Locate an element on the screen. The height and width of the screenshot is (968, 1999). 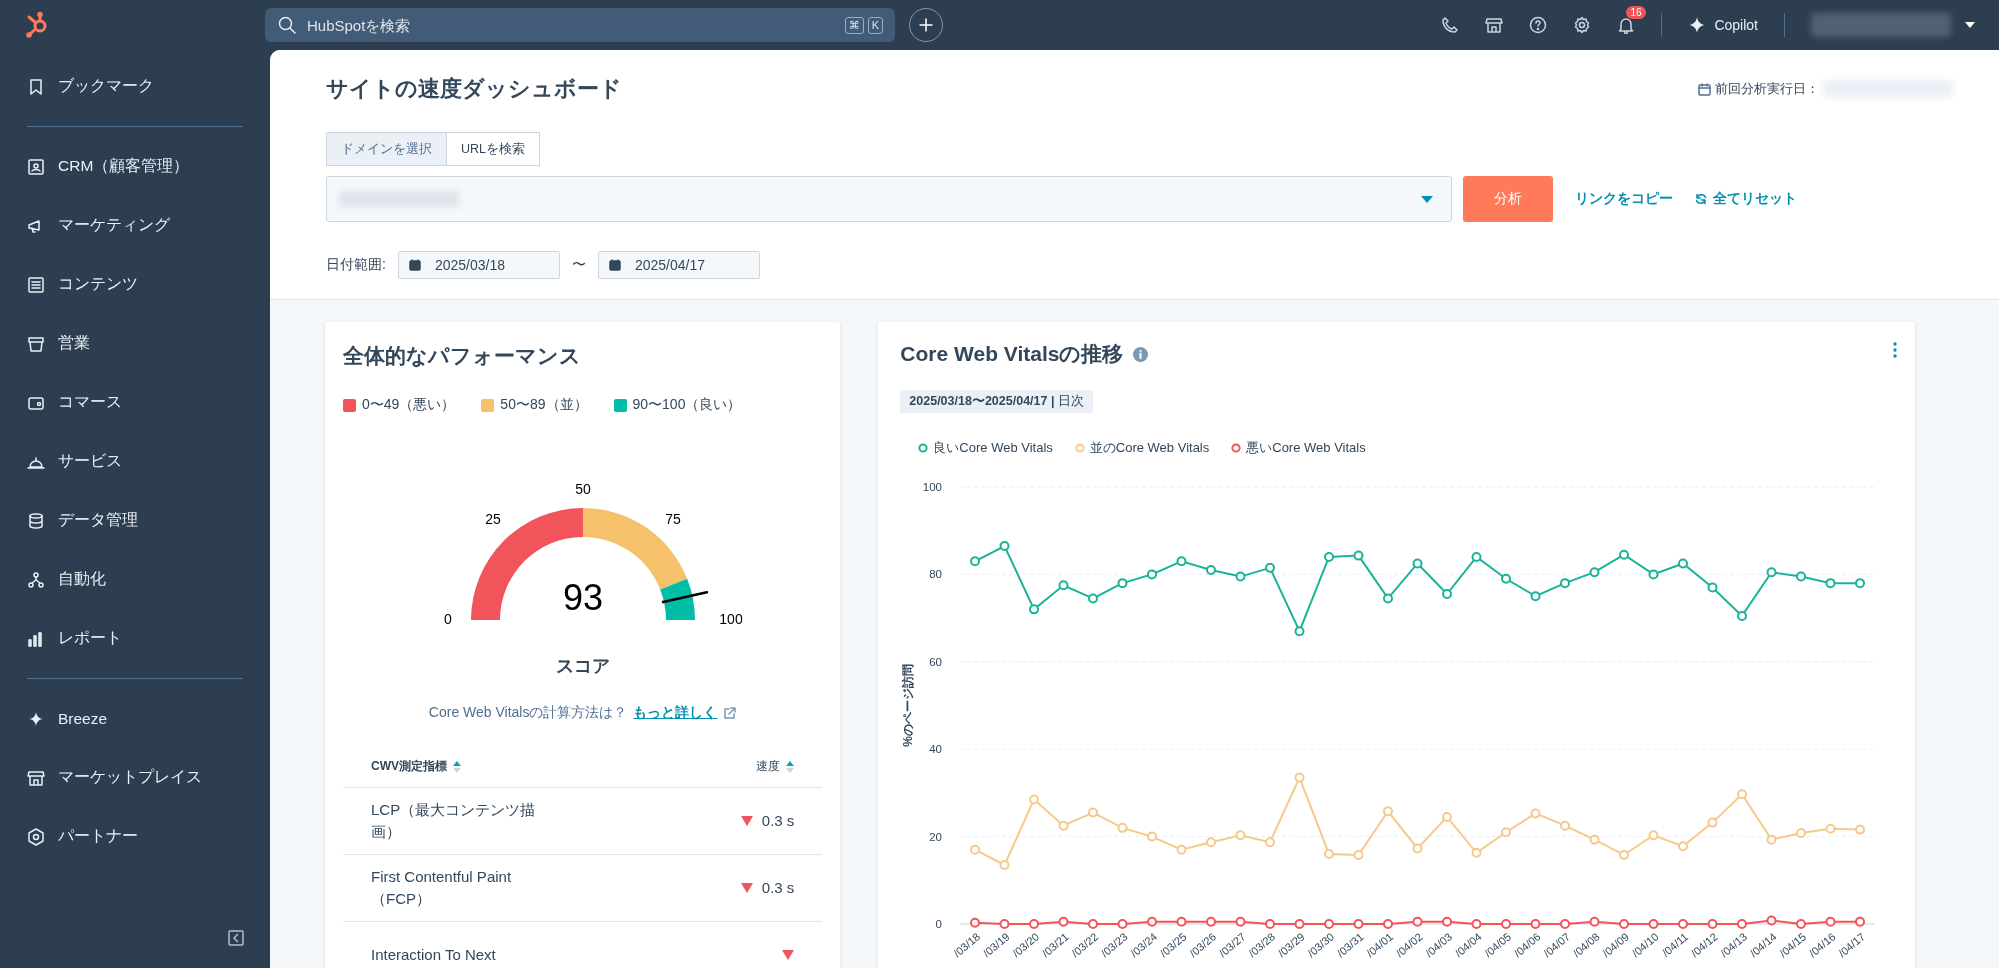
sidebar-item: コマース is located at coordinates (135, 402).